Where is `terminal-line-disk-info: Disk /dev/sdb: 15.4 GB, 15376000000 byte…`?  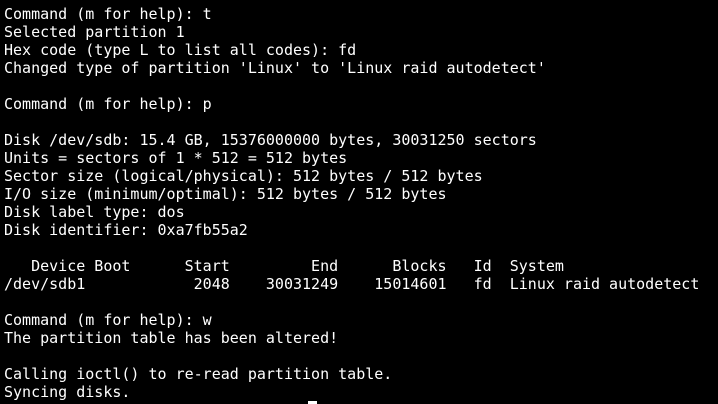
terminal-line-disk-info: Disk /dev/sdb: 15.4 GB, 15376000000 byte… is located at coordinates (270, 140).